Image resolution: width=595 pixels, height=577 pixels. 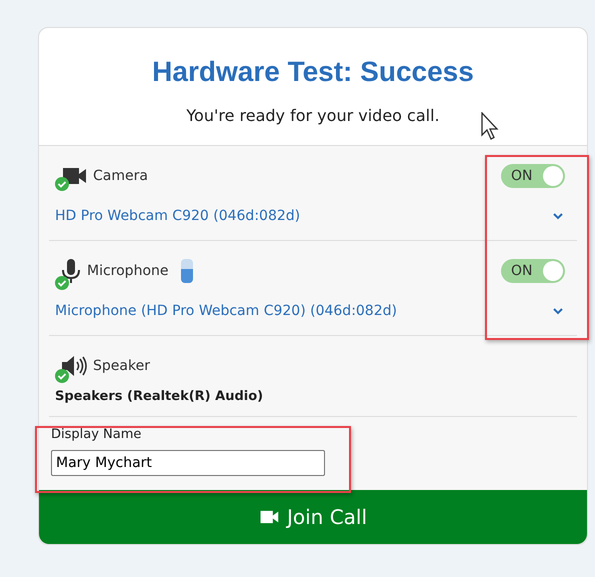 I want to click on input-field: Mary Mychart, so click(x=188, y=463).